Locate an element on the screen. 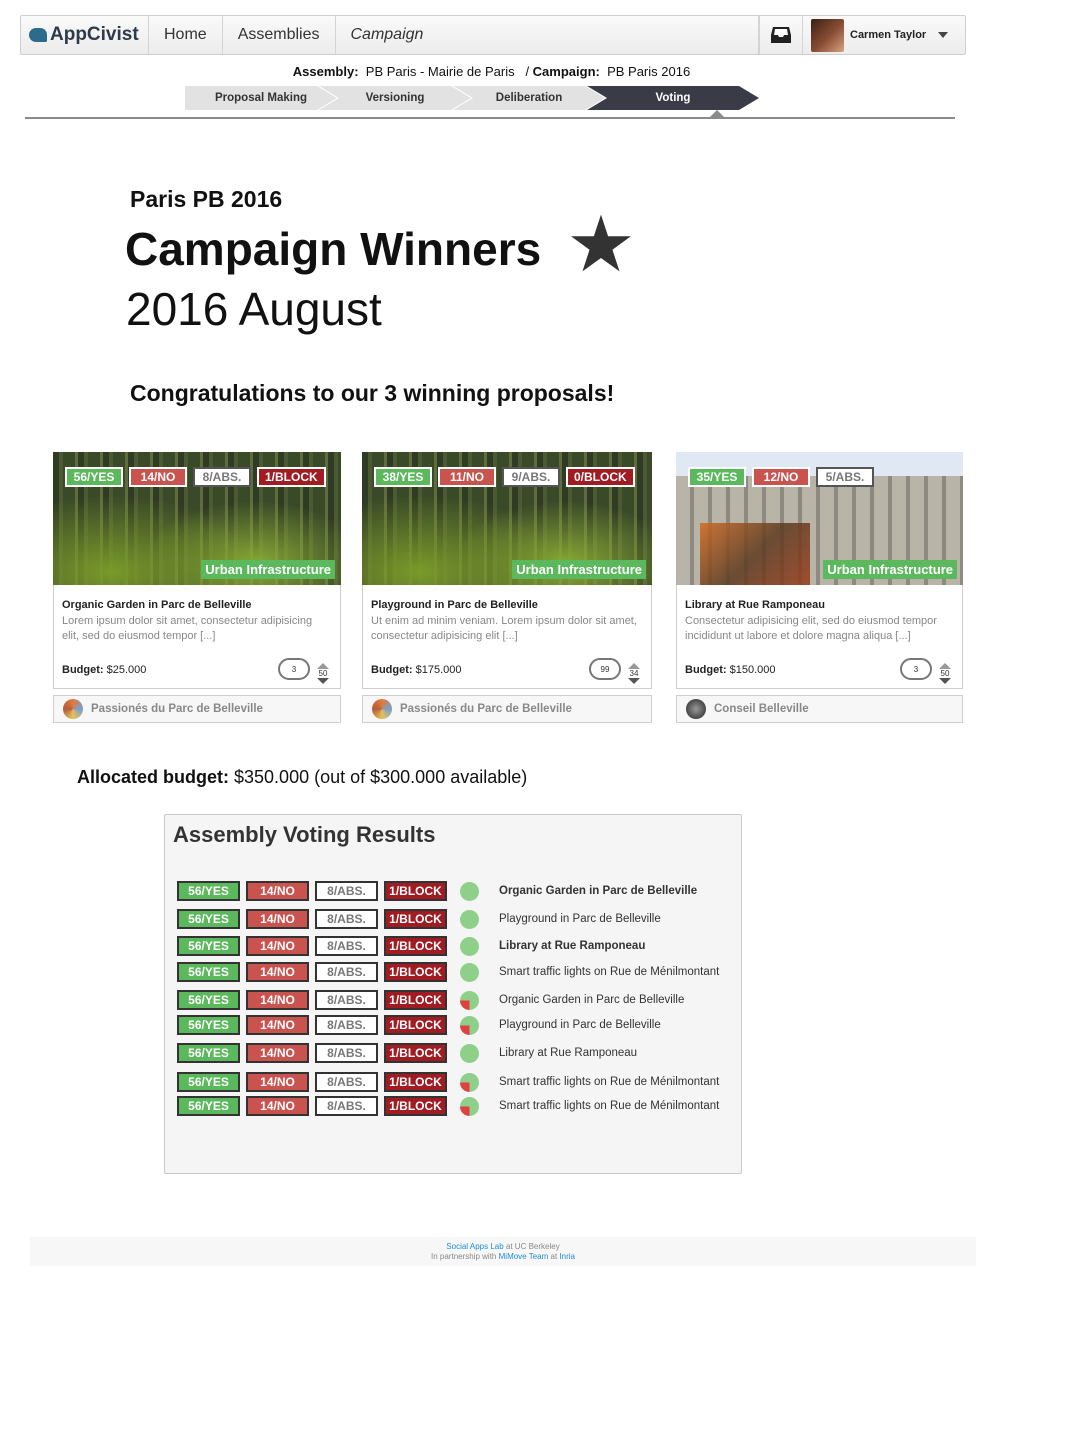 The height and width of the screenshot is (1429, 1074). group-avatar is located at coordinates (696, 709).